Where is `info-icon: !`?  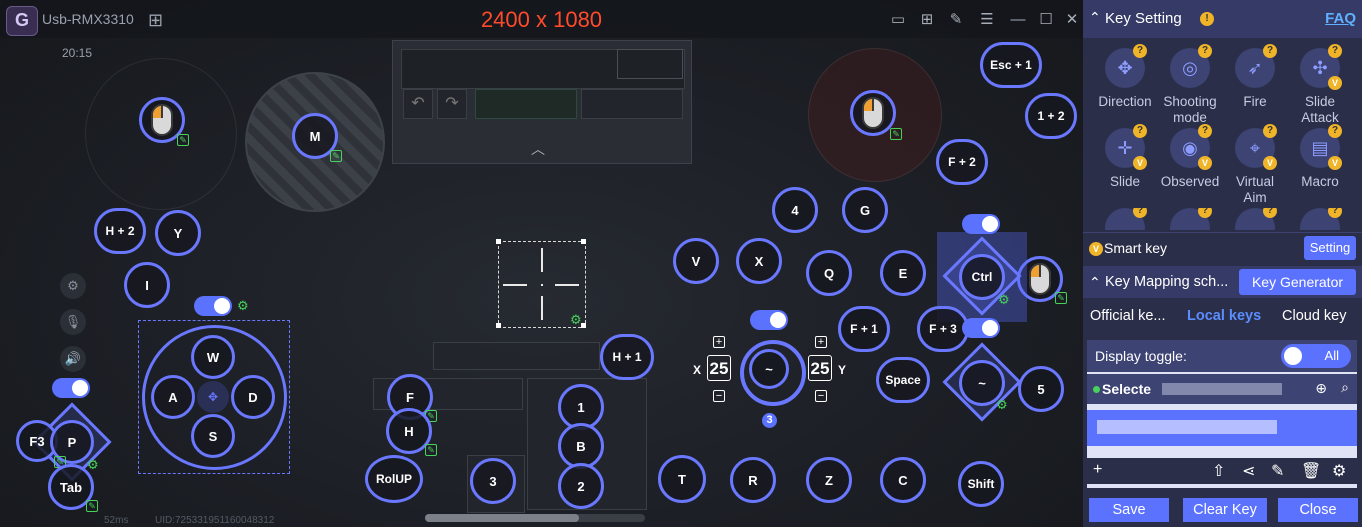 info-icon: ! is located at coordinates (1207, 19).